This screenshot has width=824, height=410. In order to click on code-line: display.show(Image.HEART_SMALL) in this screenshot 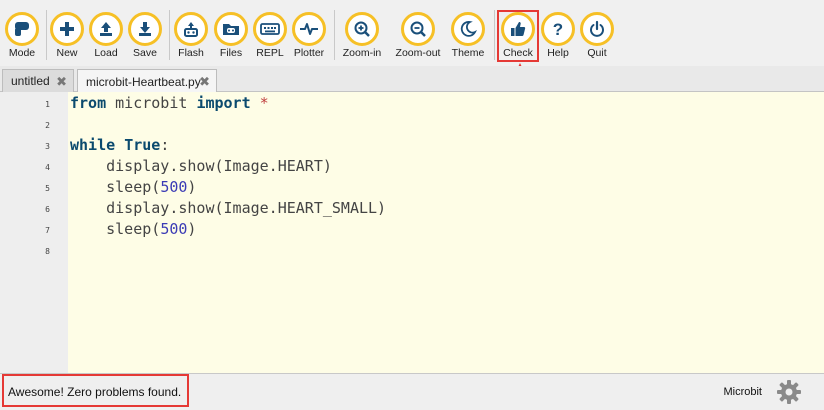, I will do `click(228, 208)`.